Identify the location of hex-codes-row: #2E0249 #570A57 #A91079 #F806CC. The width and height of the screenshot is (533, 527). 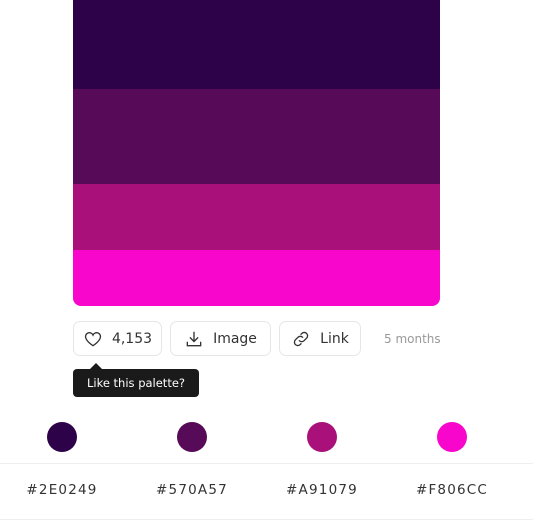
(266, 491).